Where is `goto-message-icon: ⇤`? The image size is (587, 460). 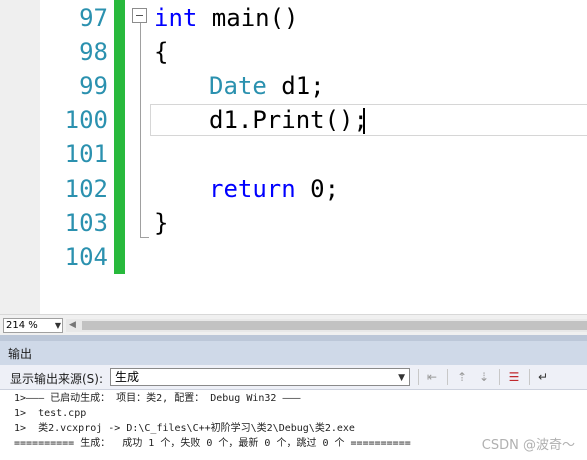 goto-message-icon: ⇤ is located at coordinates (432, 377).